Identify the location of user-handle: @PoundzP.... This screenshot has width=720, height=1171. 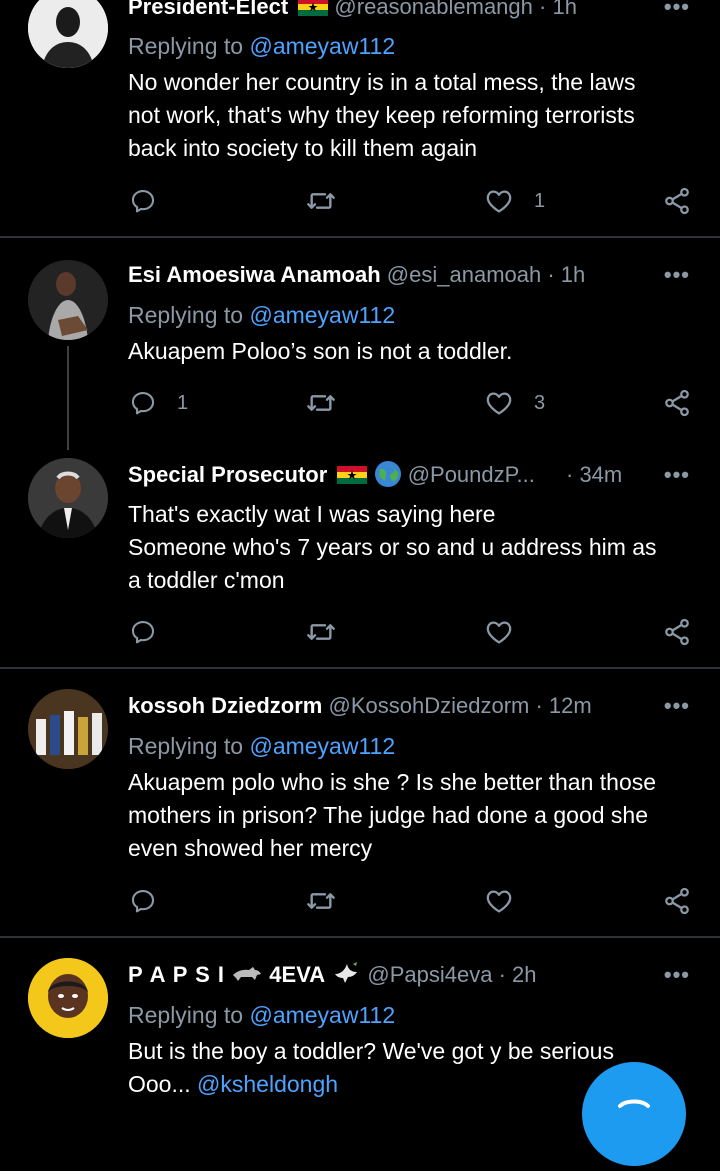
(471, 474).